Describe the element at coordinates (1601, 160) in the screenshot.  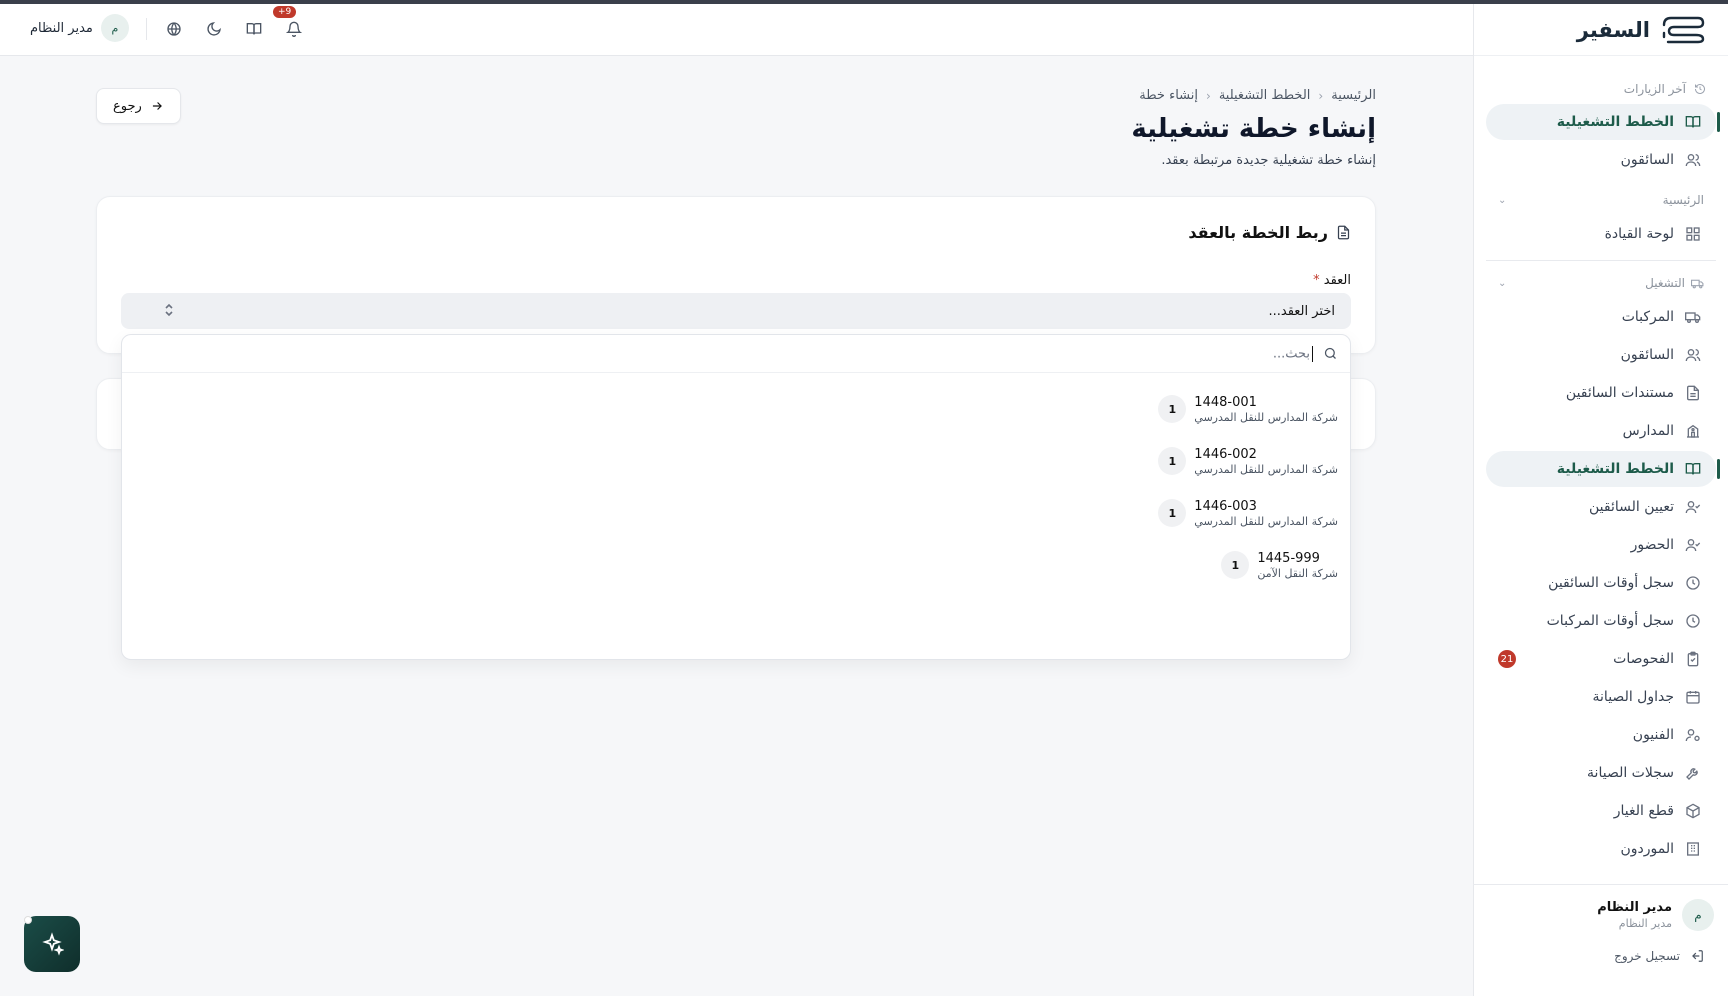
I see `recent-item-drivers: السائقون` at that location.